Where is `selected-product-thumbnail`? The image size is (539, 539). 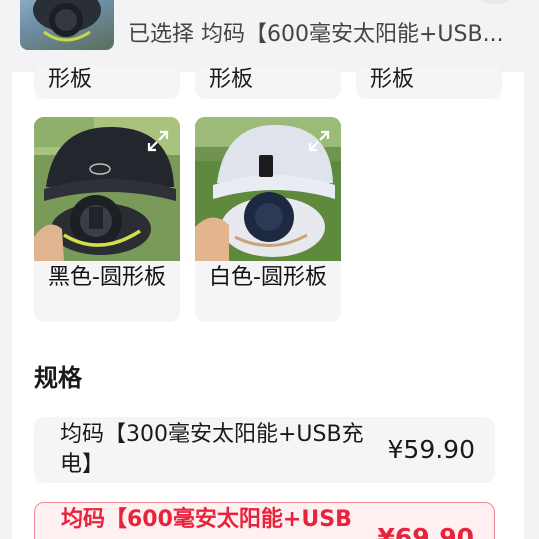 selected-product-thumbnail is located at coordinates (67, 25).